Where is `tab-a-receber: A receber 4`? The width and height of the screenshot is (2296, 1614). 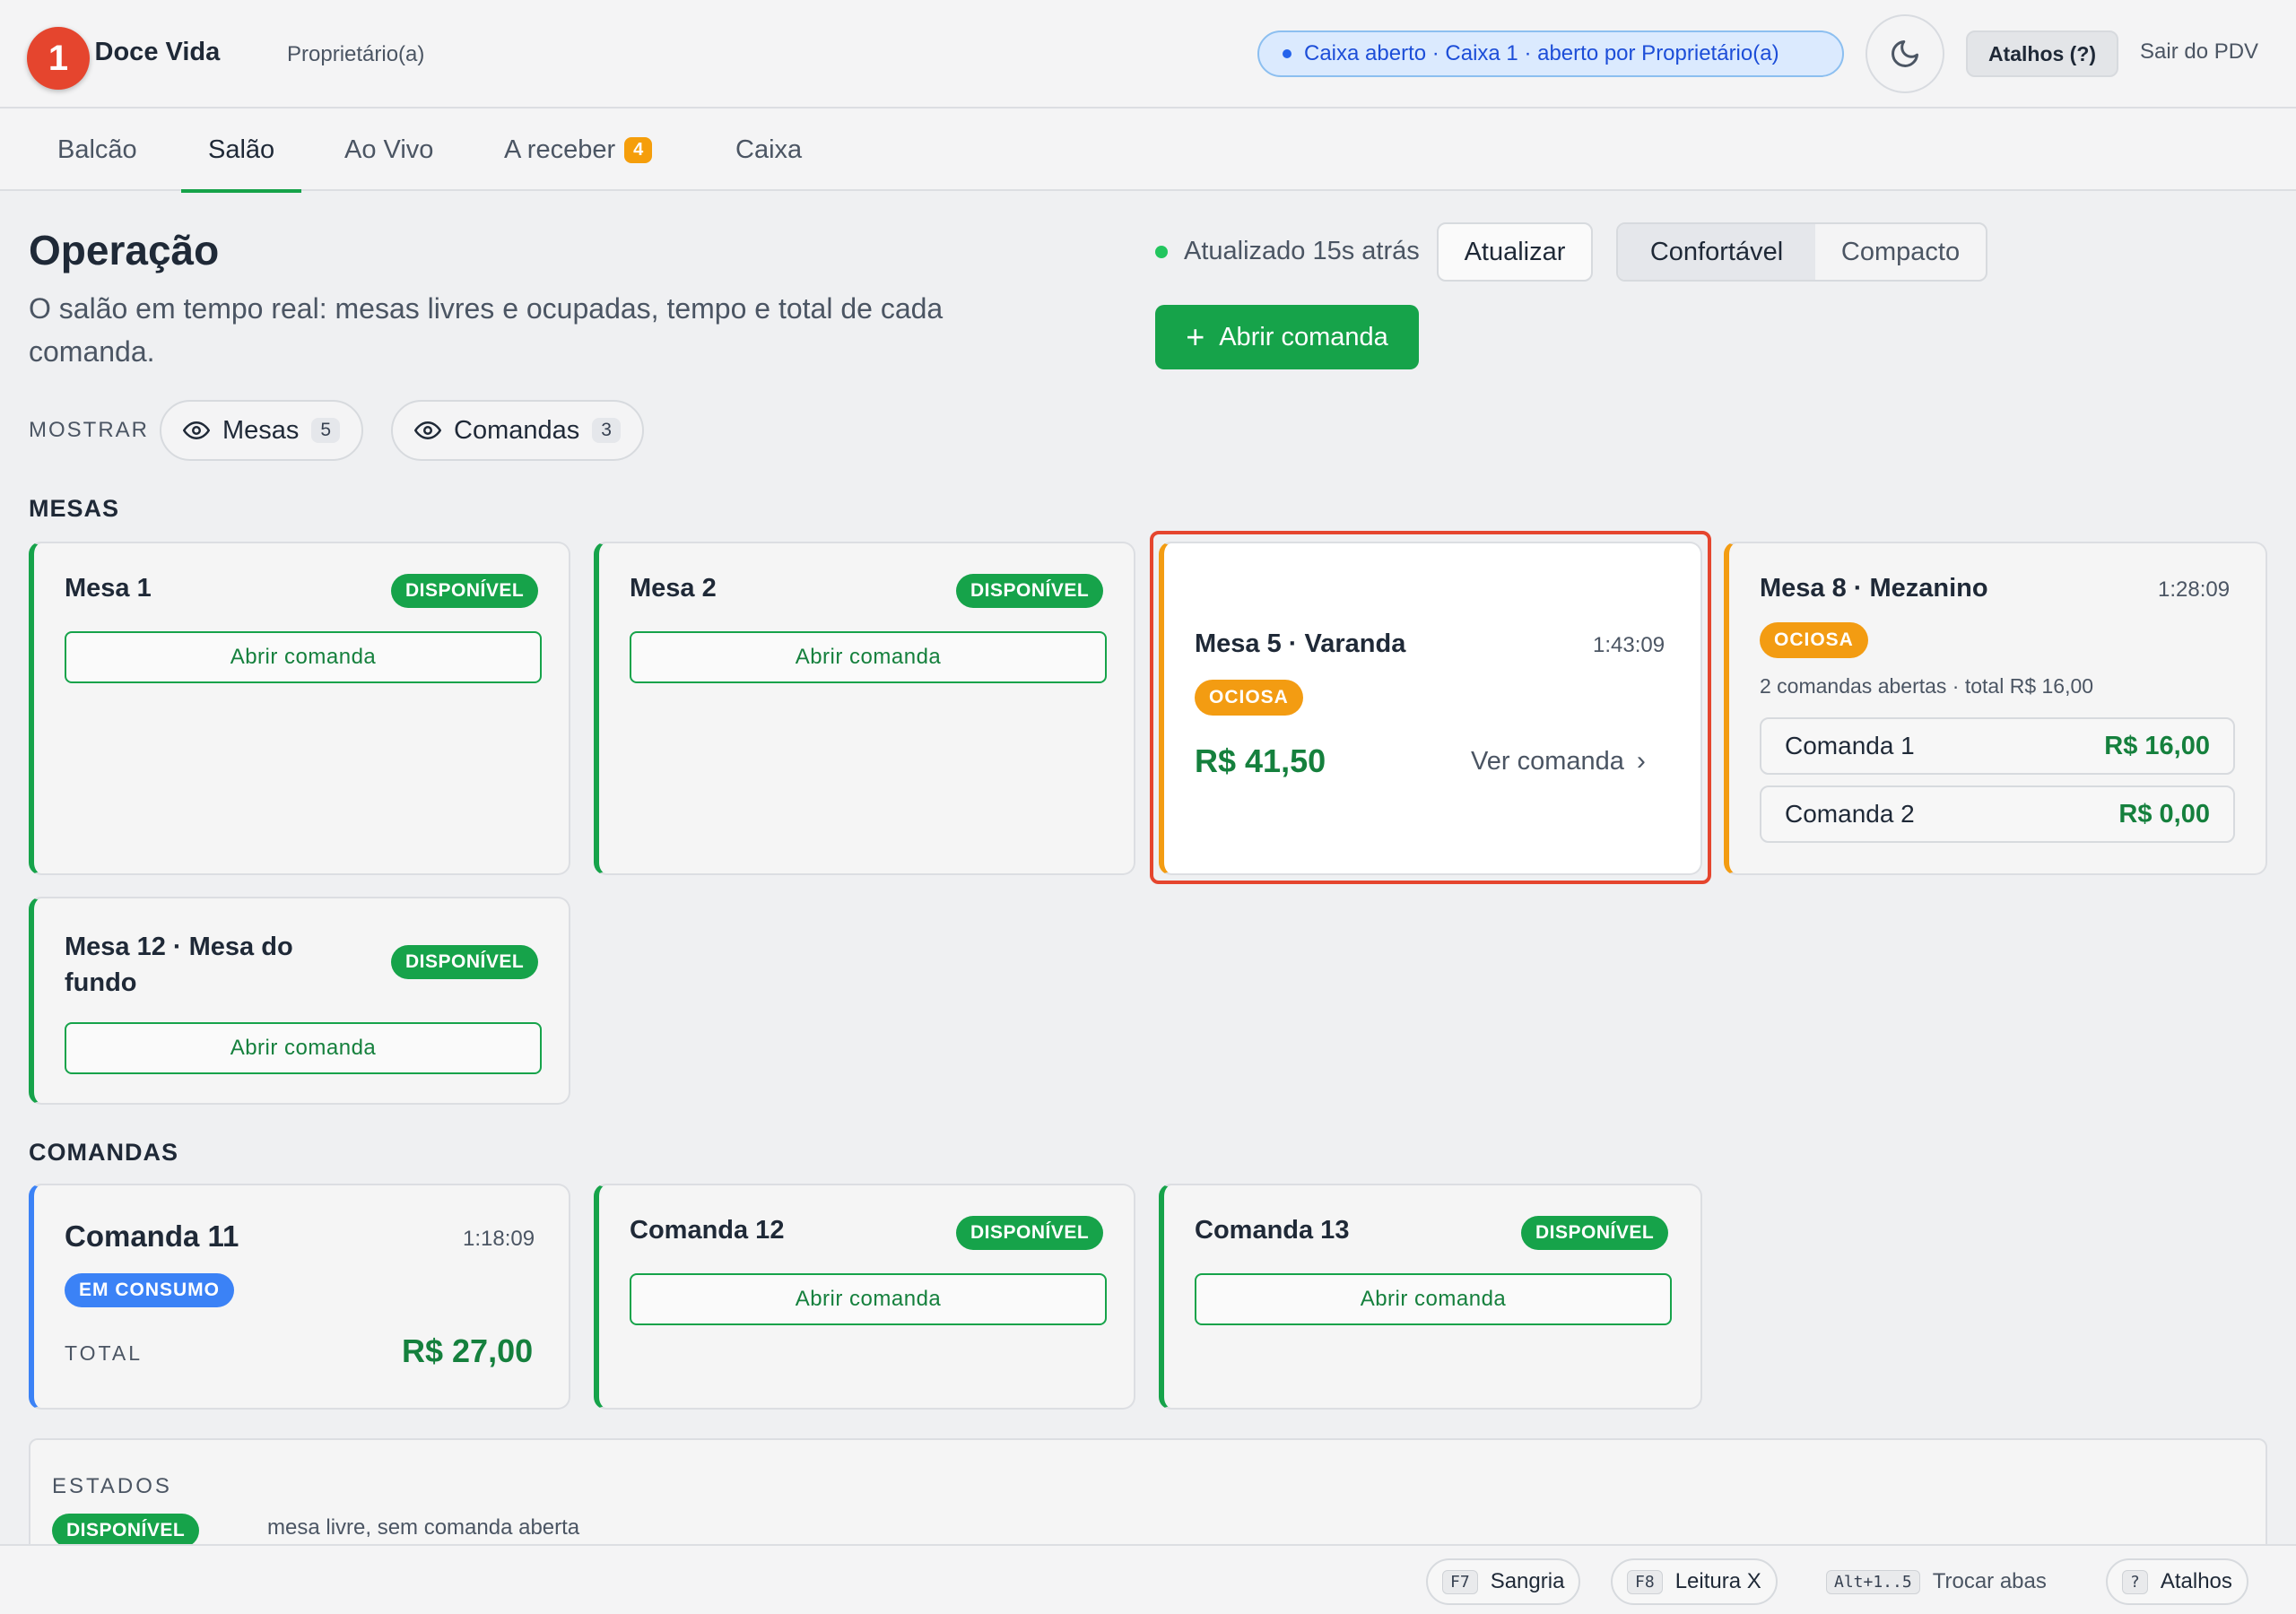 tab-a-receber: A receber 4 is located at coordinates (578, 149).